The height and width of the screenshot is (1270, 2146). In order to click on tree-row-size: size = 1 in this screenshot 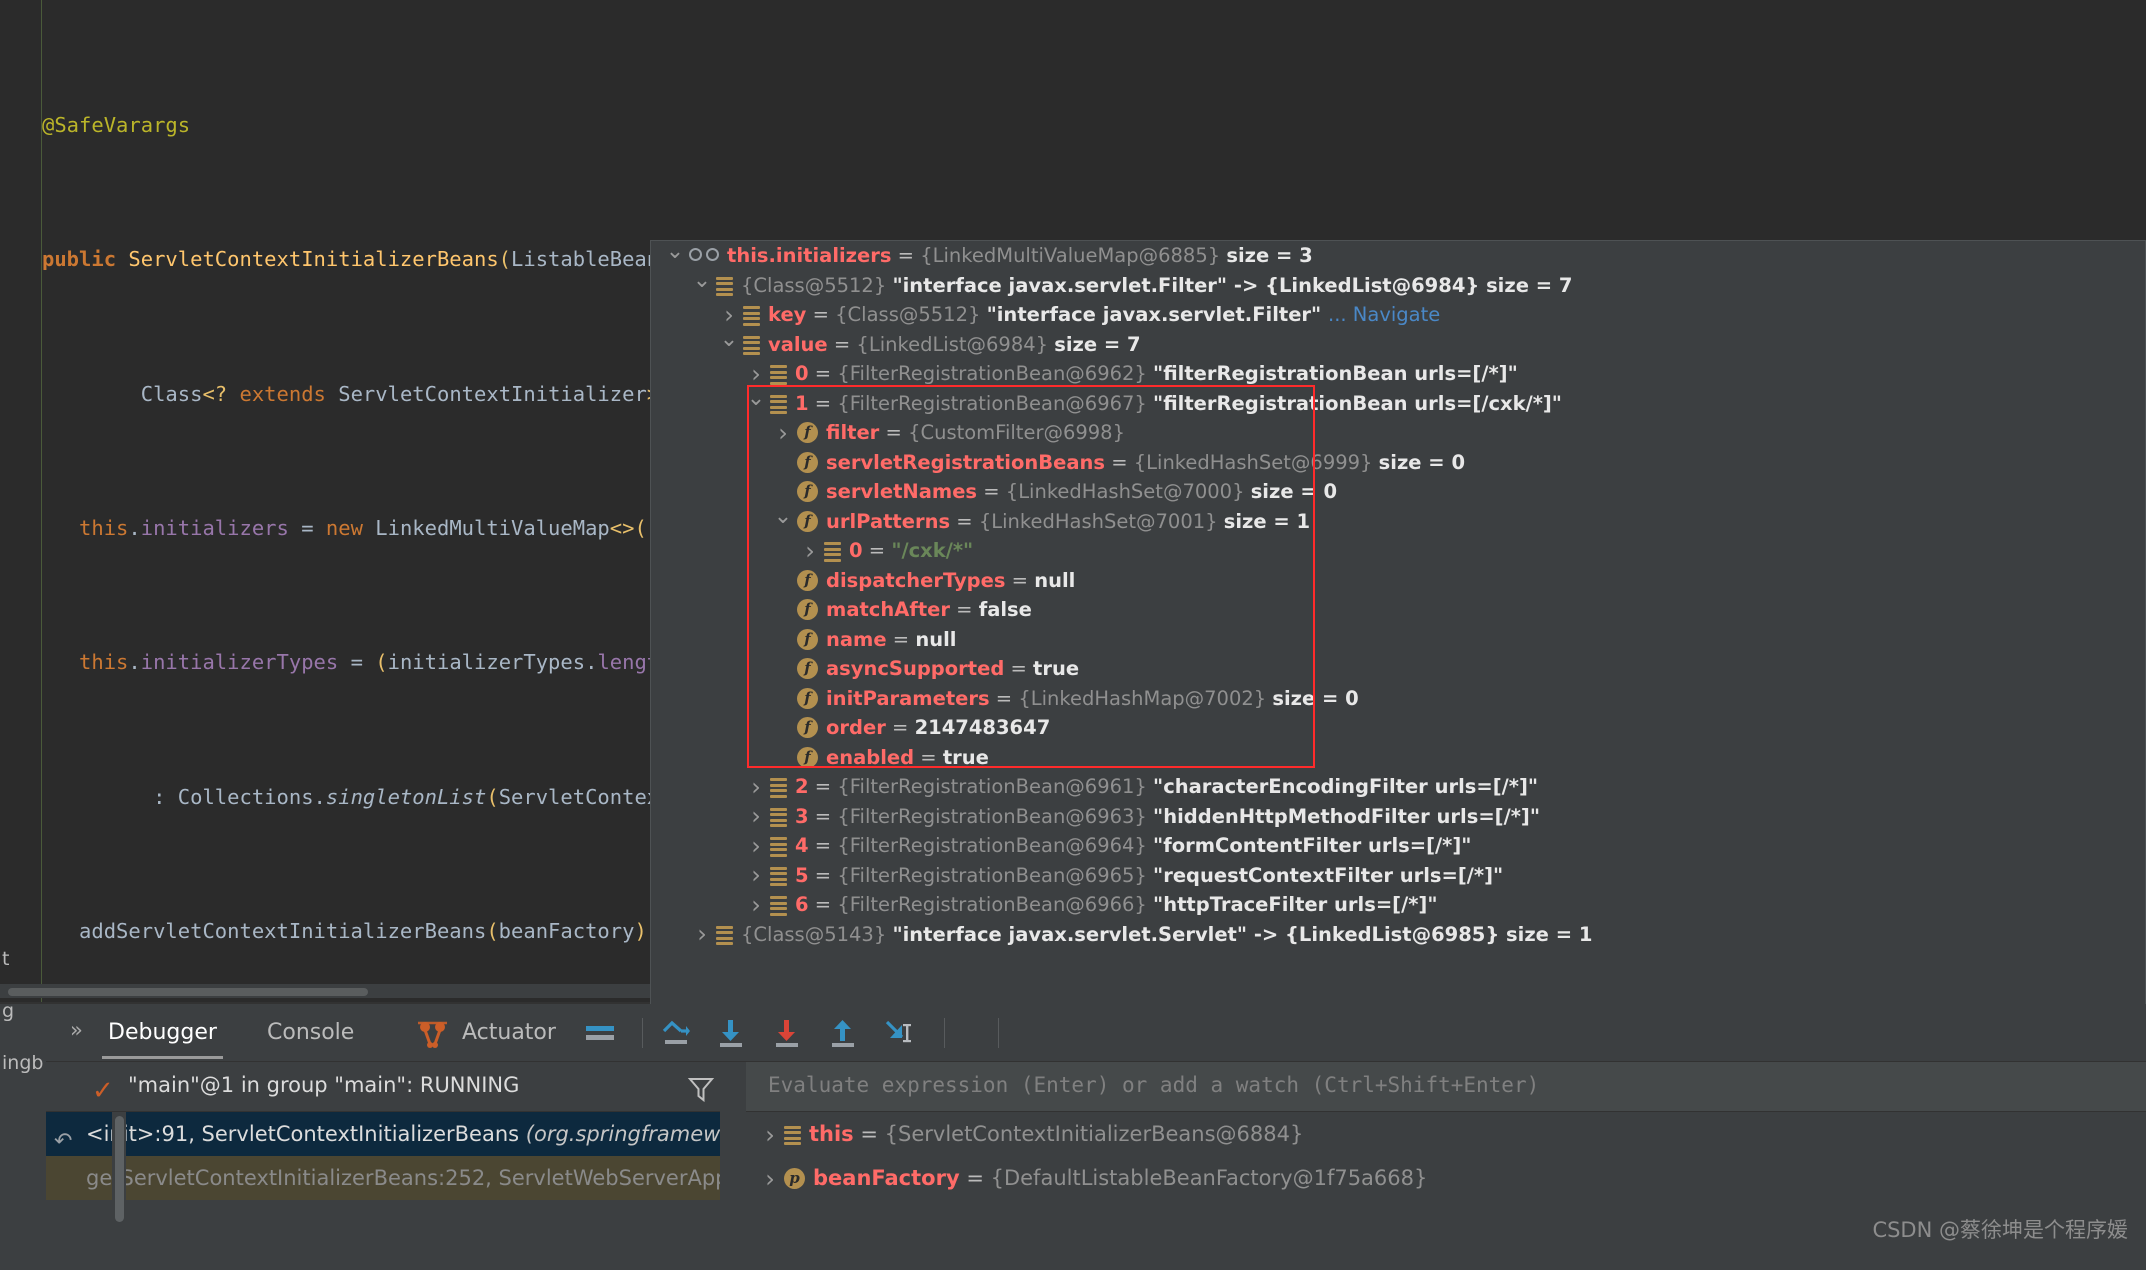, I will do `click(1549, 934)`.